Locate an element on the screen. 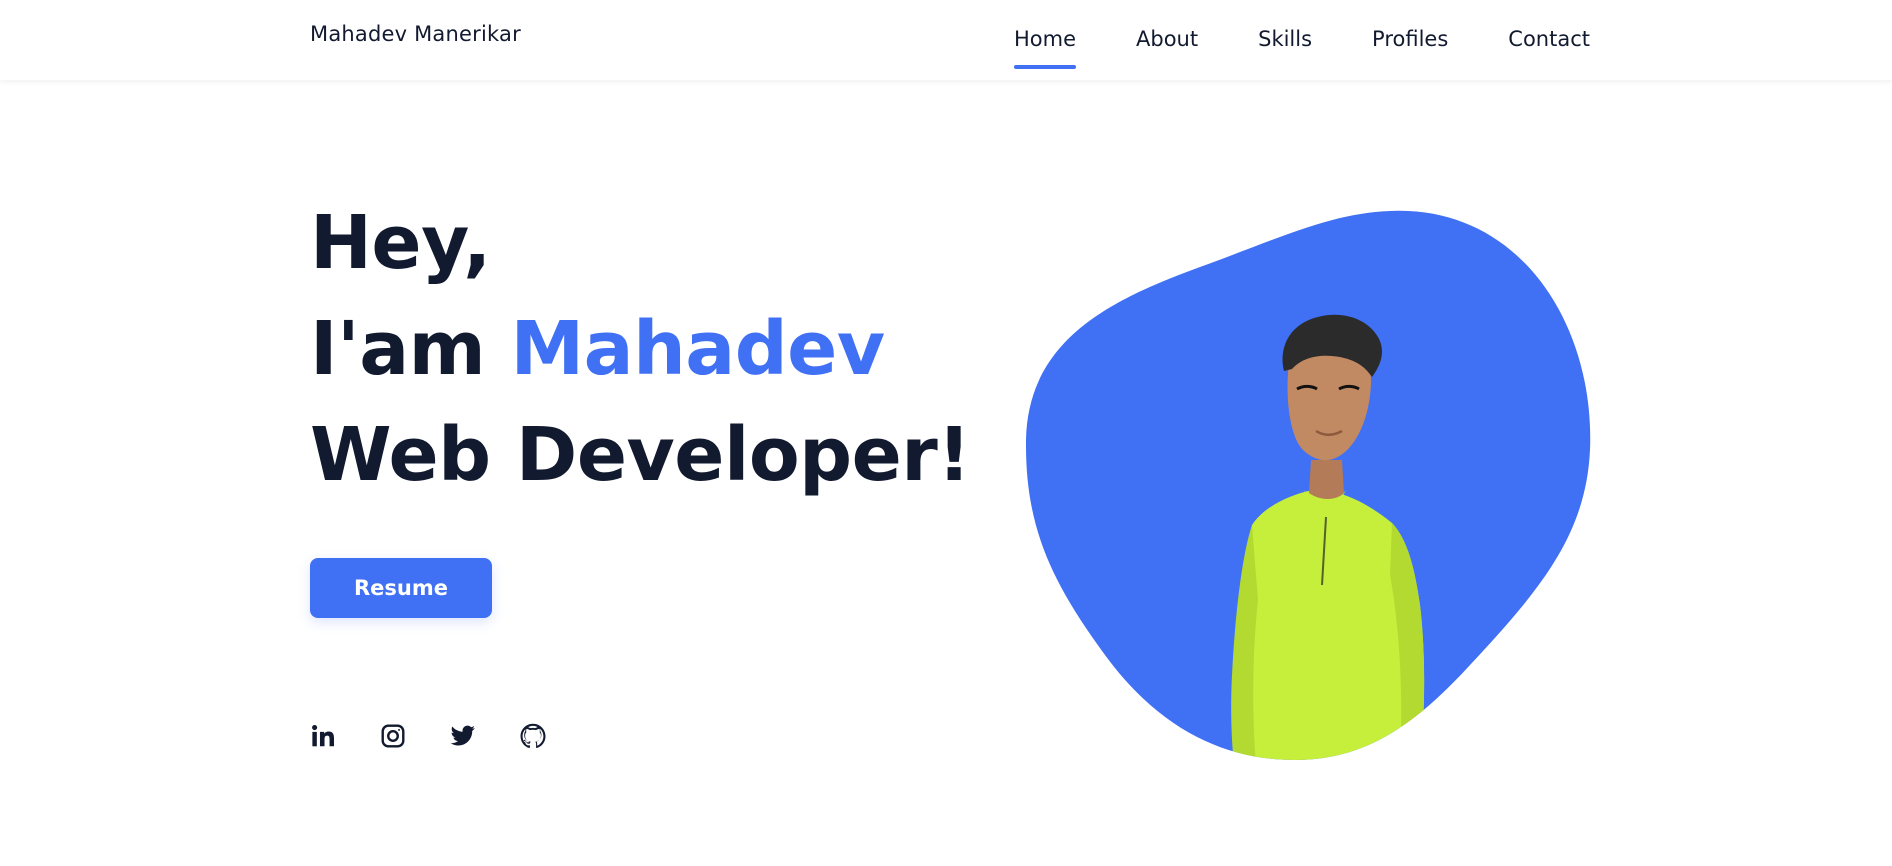  nav-home: Home is located at coordinates (1045, 48).